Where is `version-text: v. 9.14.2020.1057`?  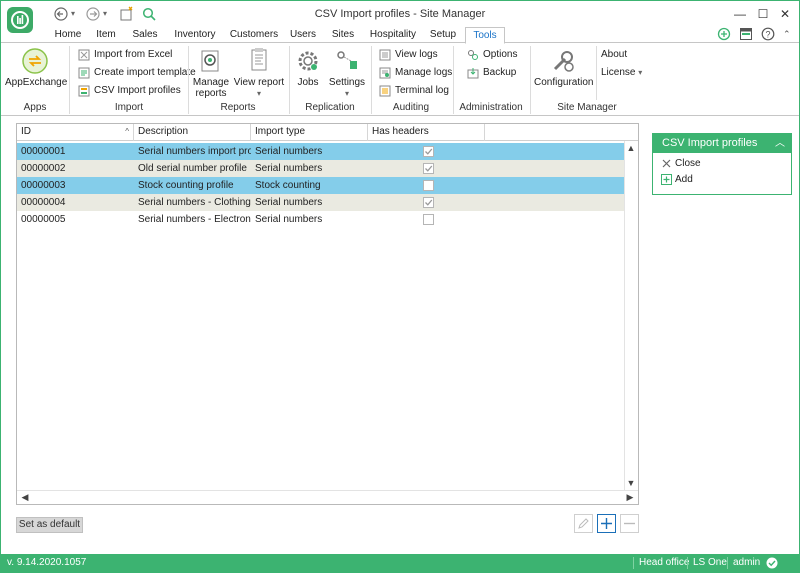 version-text: v. 9.14.2020.1057 is located at coordinates (47, 562).